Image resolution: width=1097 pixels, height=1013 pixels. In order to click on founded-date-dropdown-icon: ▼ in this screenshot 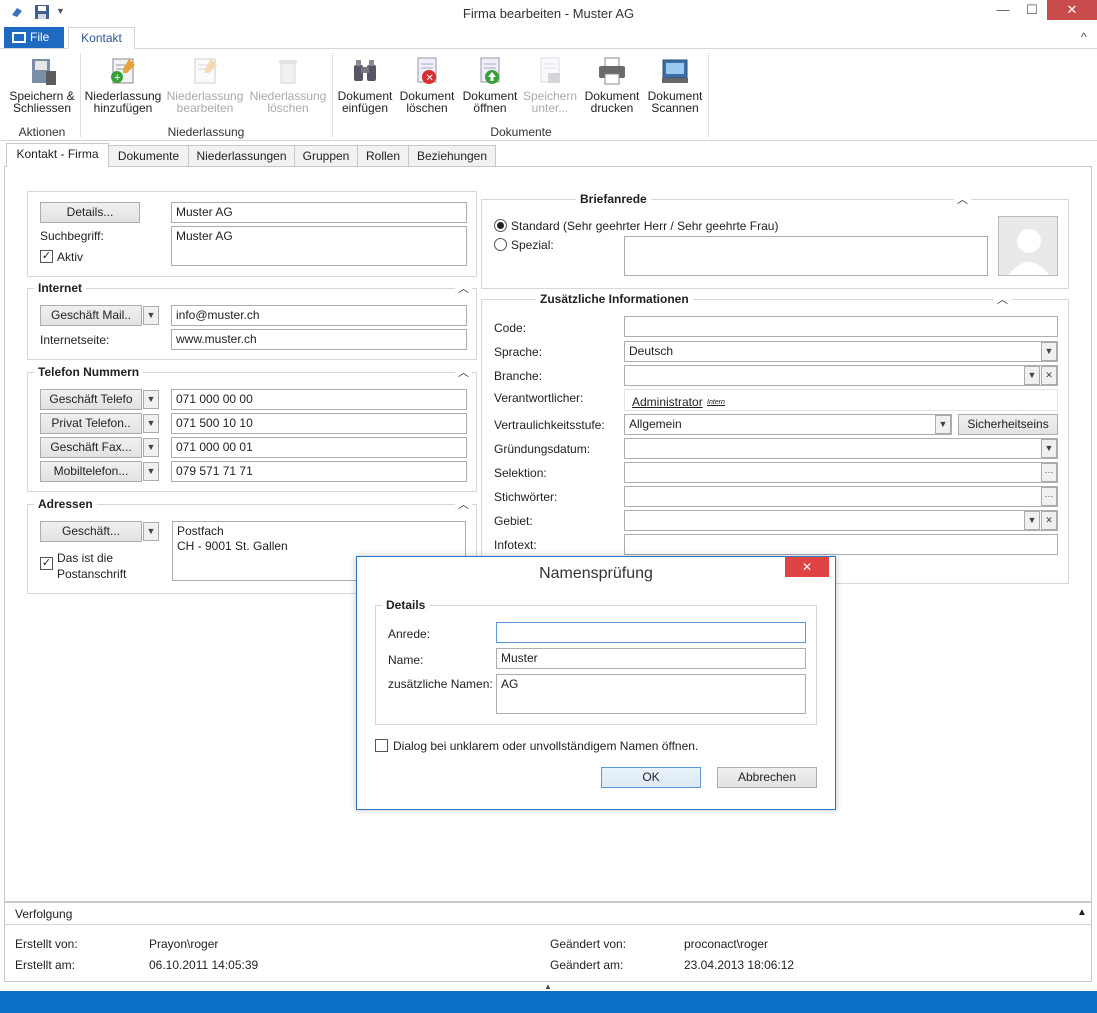, I will do `click(1049, 448)`.